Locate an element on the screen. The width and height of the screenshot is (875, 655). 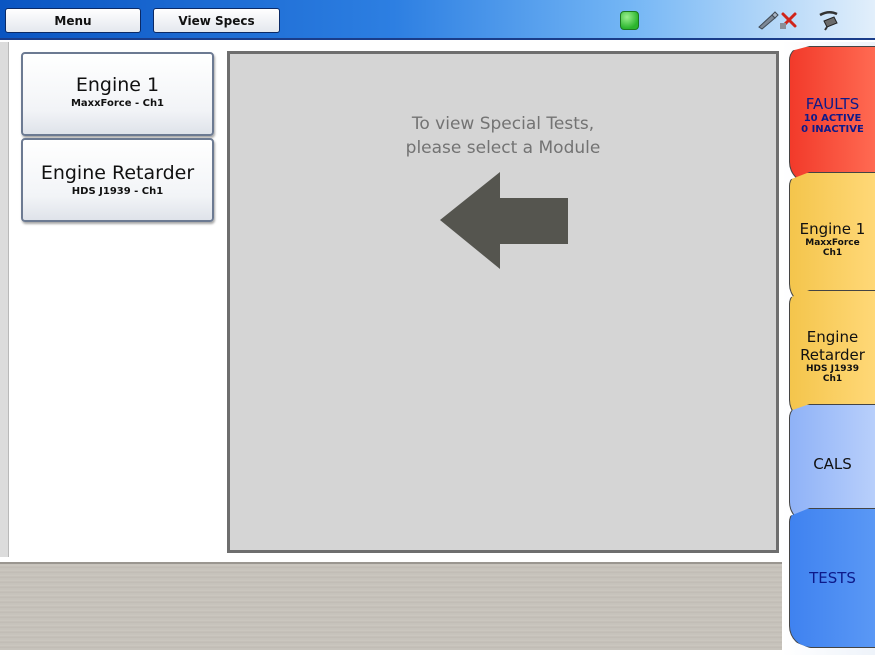
tab-retarder-label-1: Engine is located at coordinates (832, 337).